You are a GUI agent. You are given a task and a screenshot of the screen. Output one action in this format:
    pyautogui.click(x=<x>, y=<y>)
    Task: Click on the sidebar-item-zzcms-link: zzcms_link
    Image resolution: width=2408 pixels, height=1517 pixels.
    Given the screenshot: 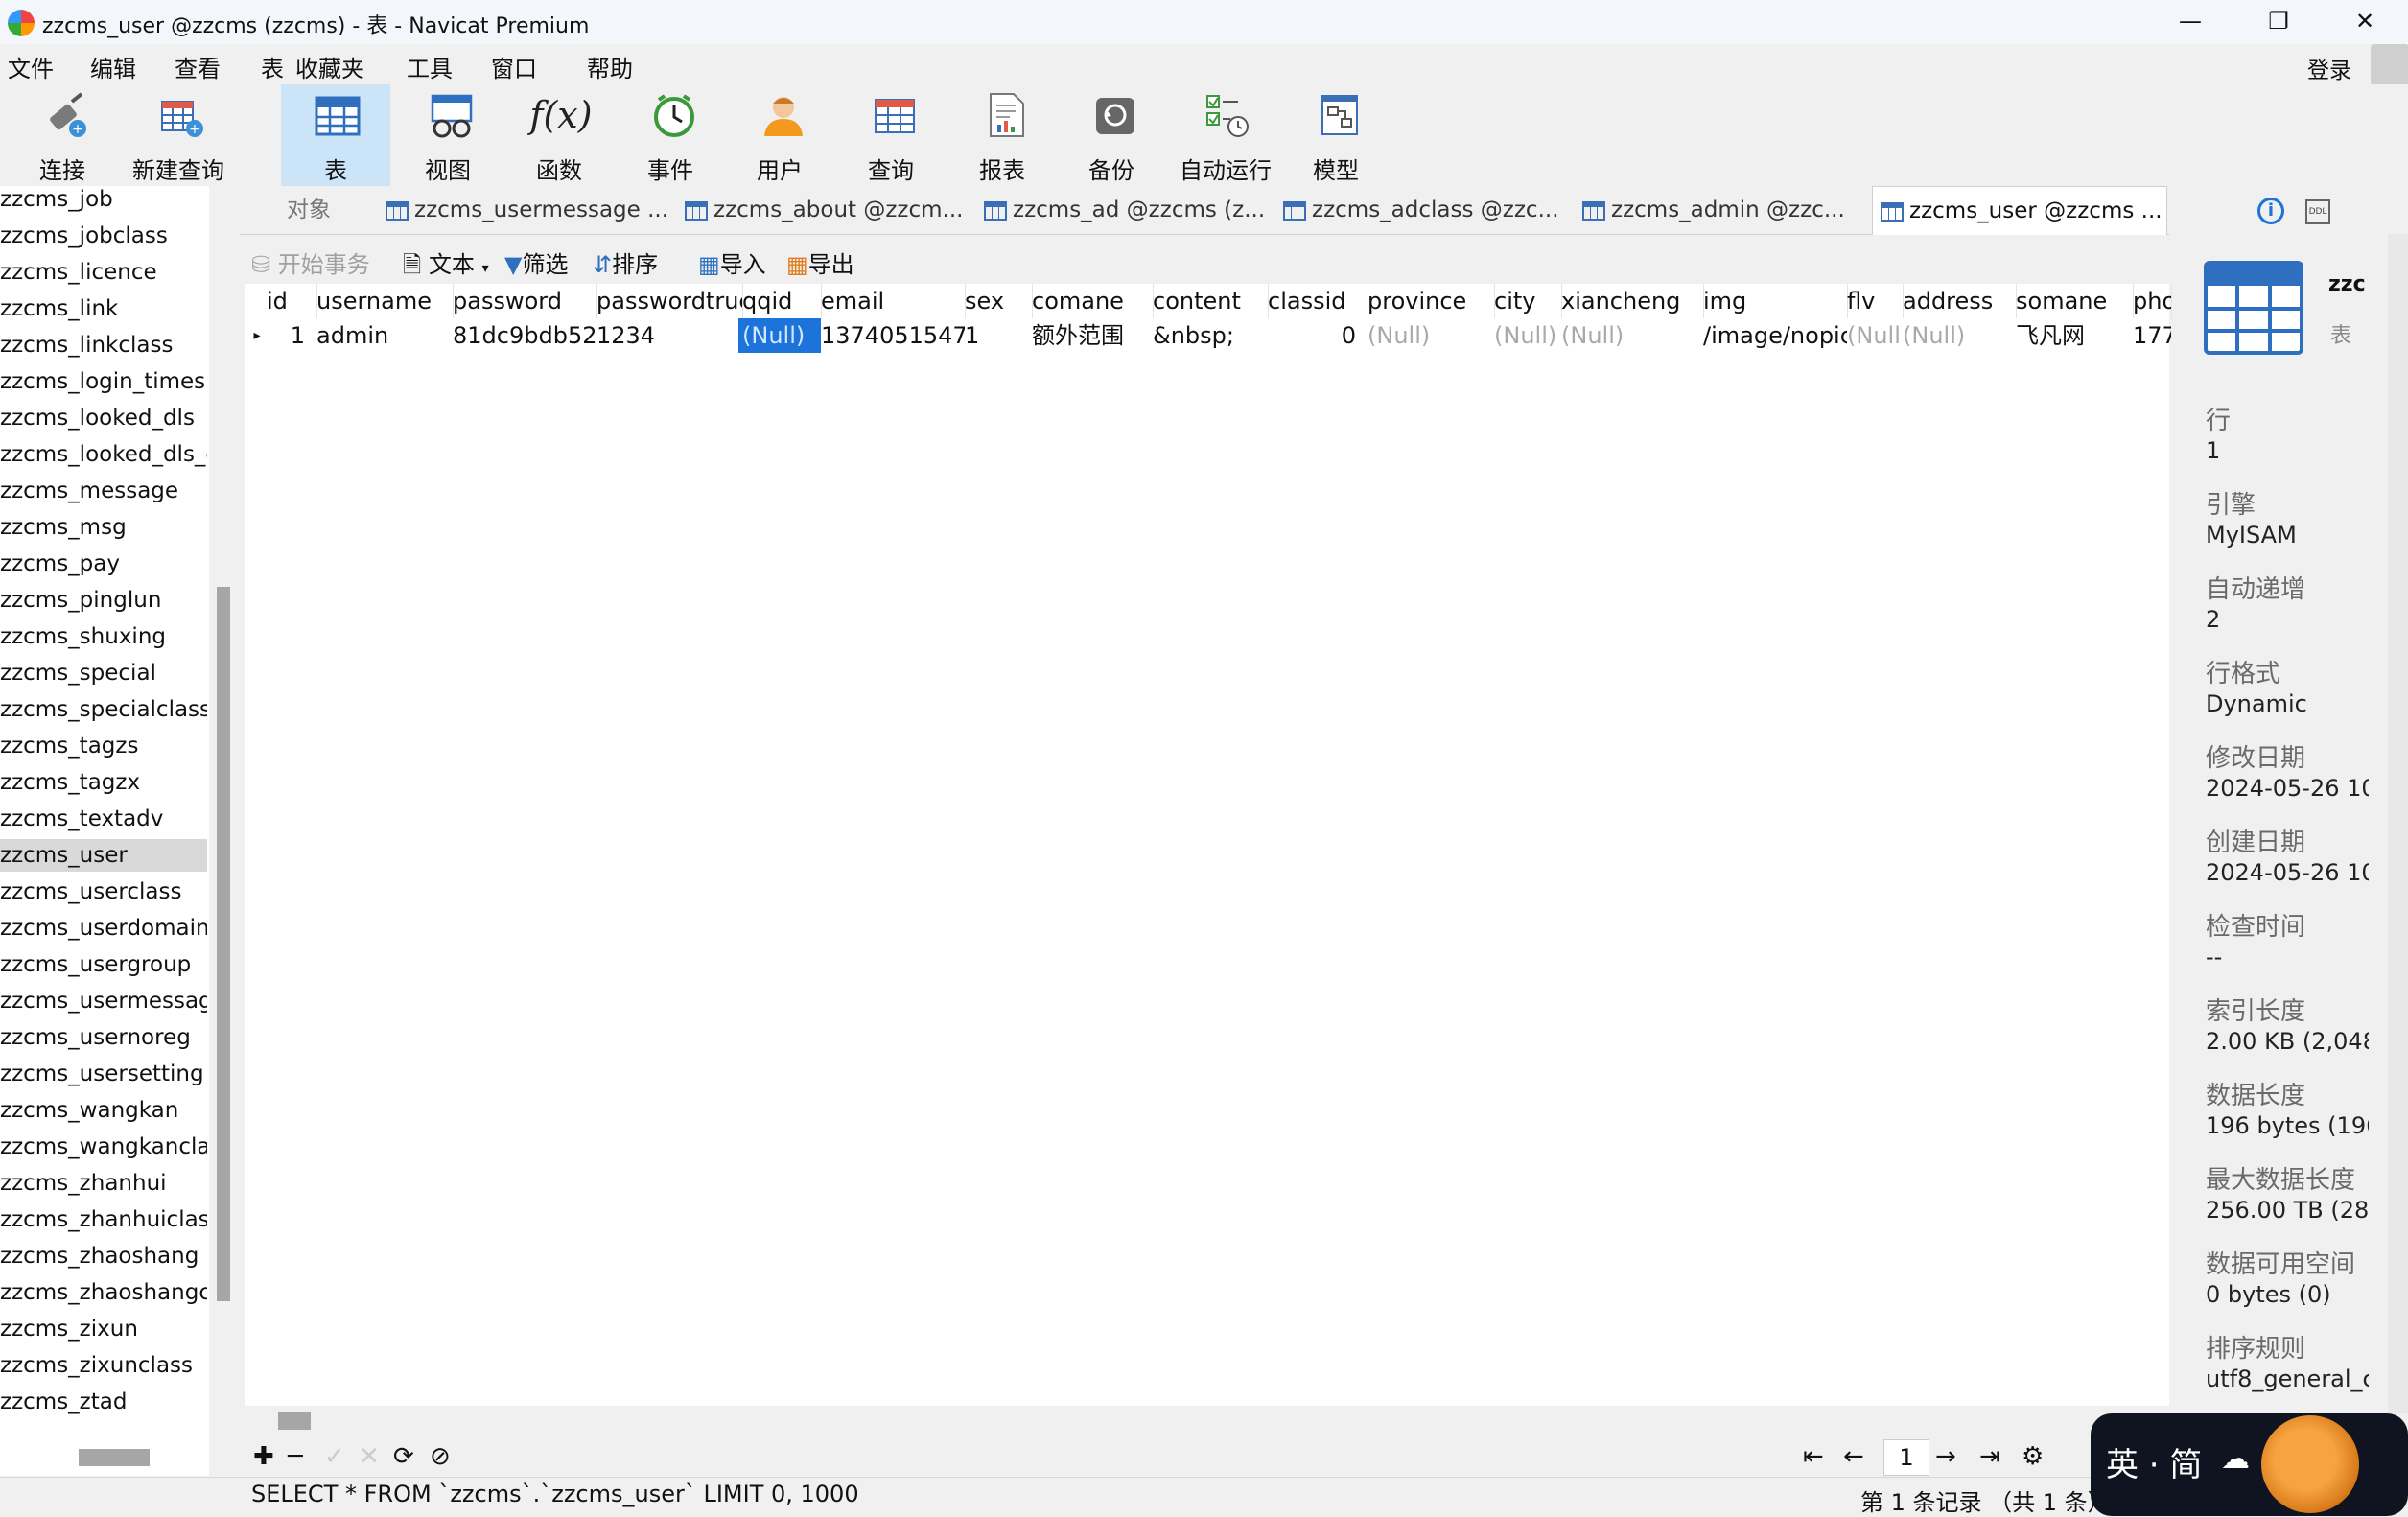 What is the action you would take?
    pyautogui.click(x=103, y=308)
    